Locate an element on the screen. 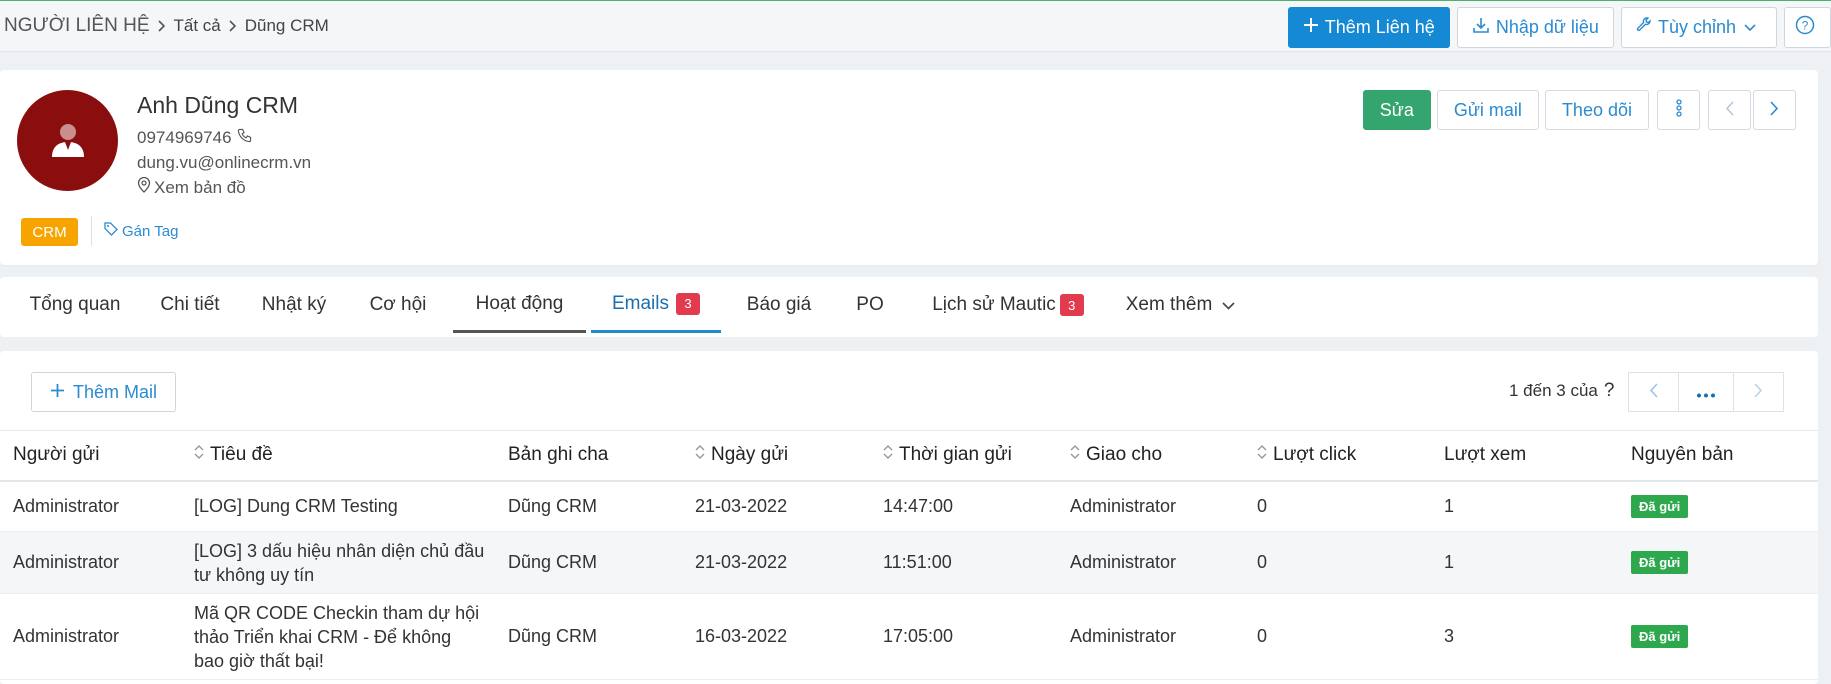 Image resolution: width=1831 pixels, height=684 pixels. cell-clicks: 0 is located at coordinates (1337, 562).